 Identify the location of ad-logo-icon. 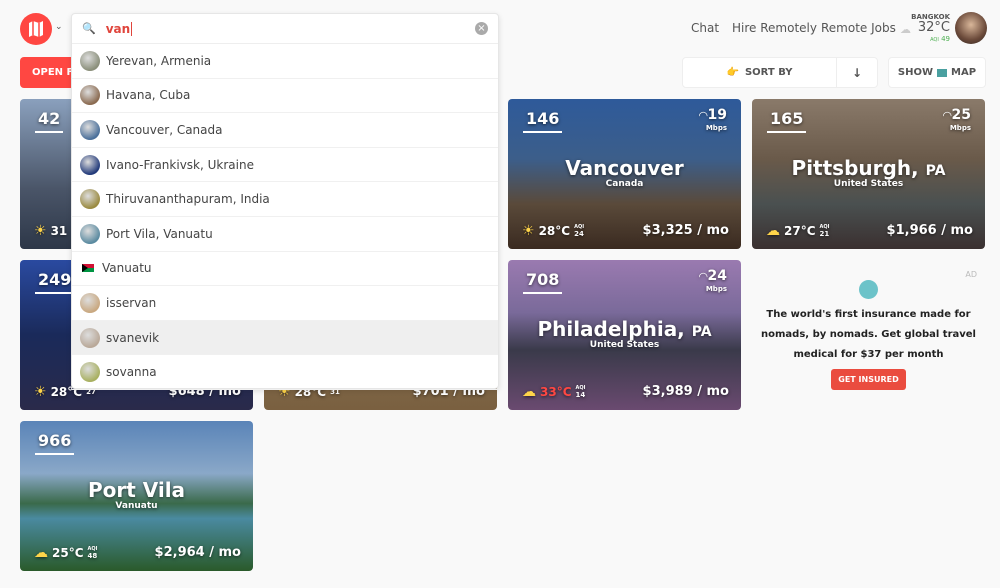
(868, 289).